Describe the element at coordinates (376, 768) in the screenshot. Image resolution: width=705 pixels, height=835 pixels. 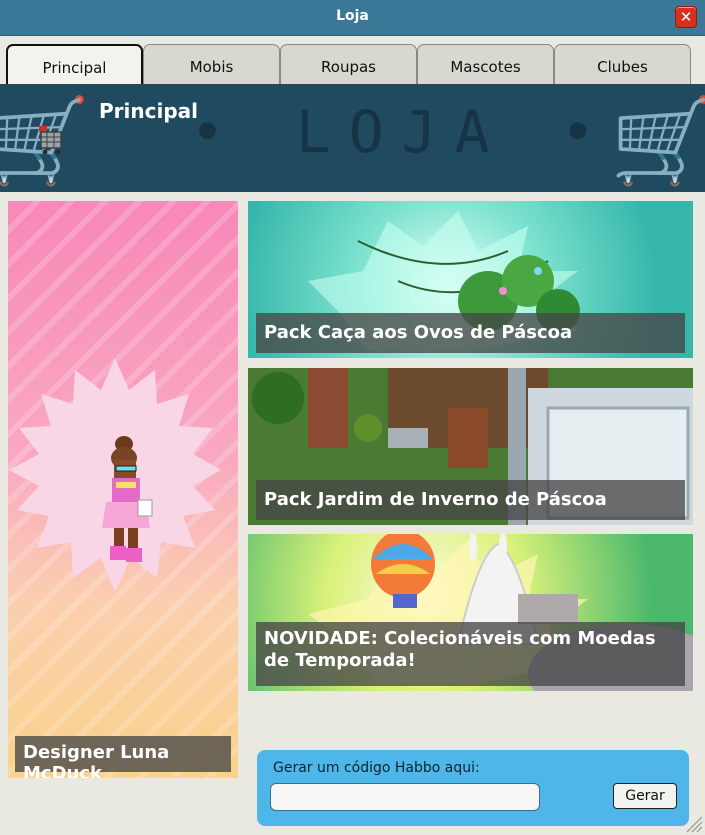
I see `code-panel-label: Gerar um código Habbo aqui:` at that location.